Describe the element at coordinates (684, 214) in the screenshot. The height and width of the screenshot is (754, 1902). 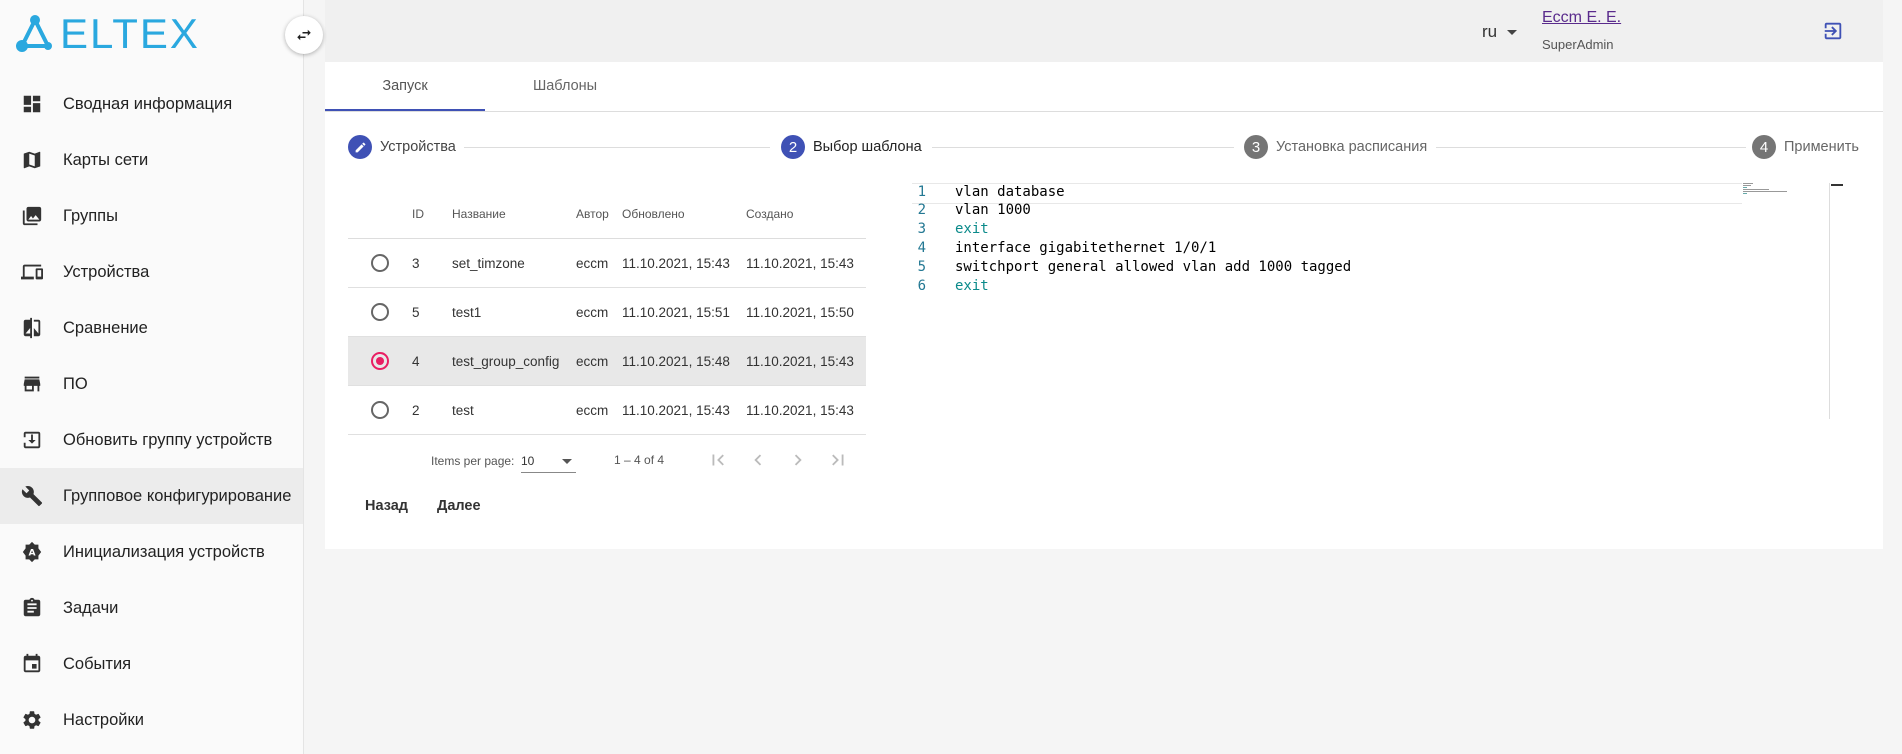
I see `column-header-updated: Обновлено` at that location.